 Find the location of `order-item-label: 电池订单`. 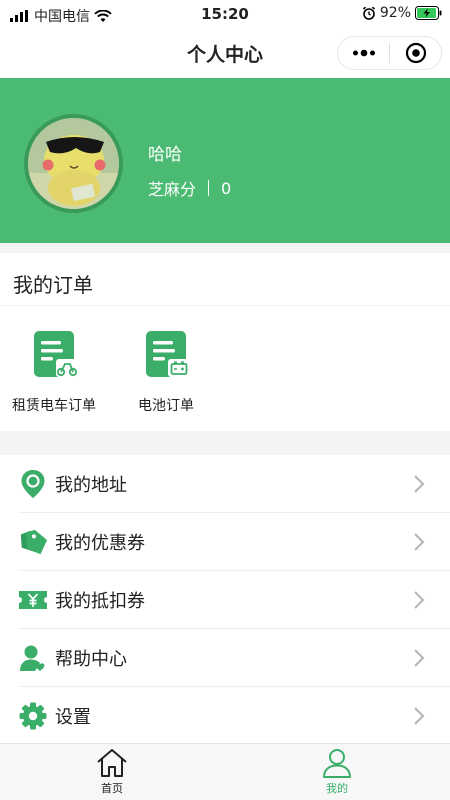

order-item-label: 电池订单 is located at coordinates (166, 406).